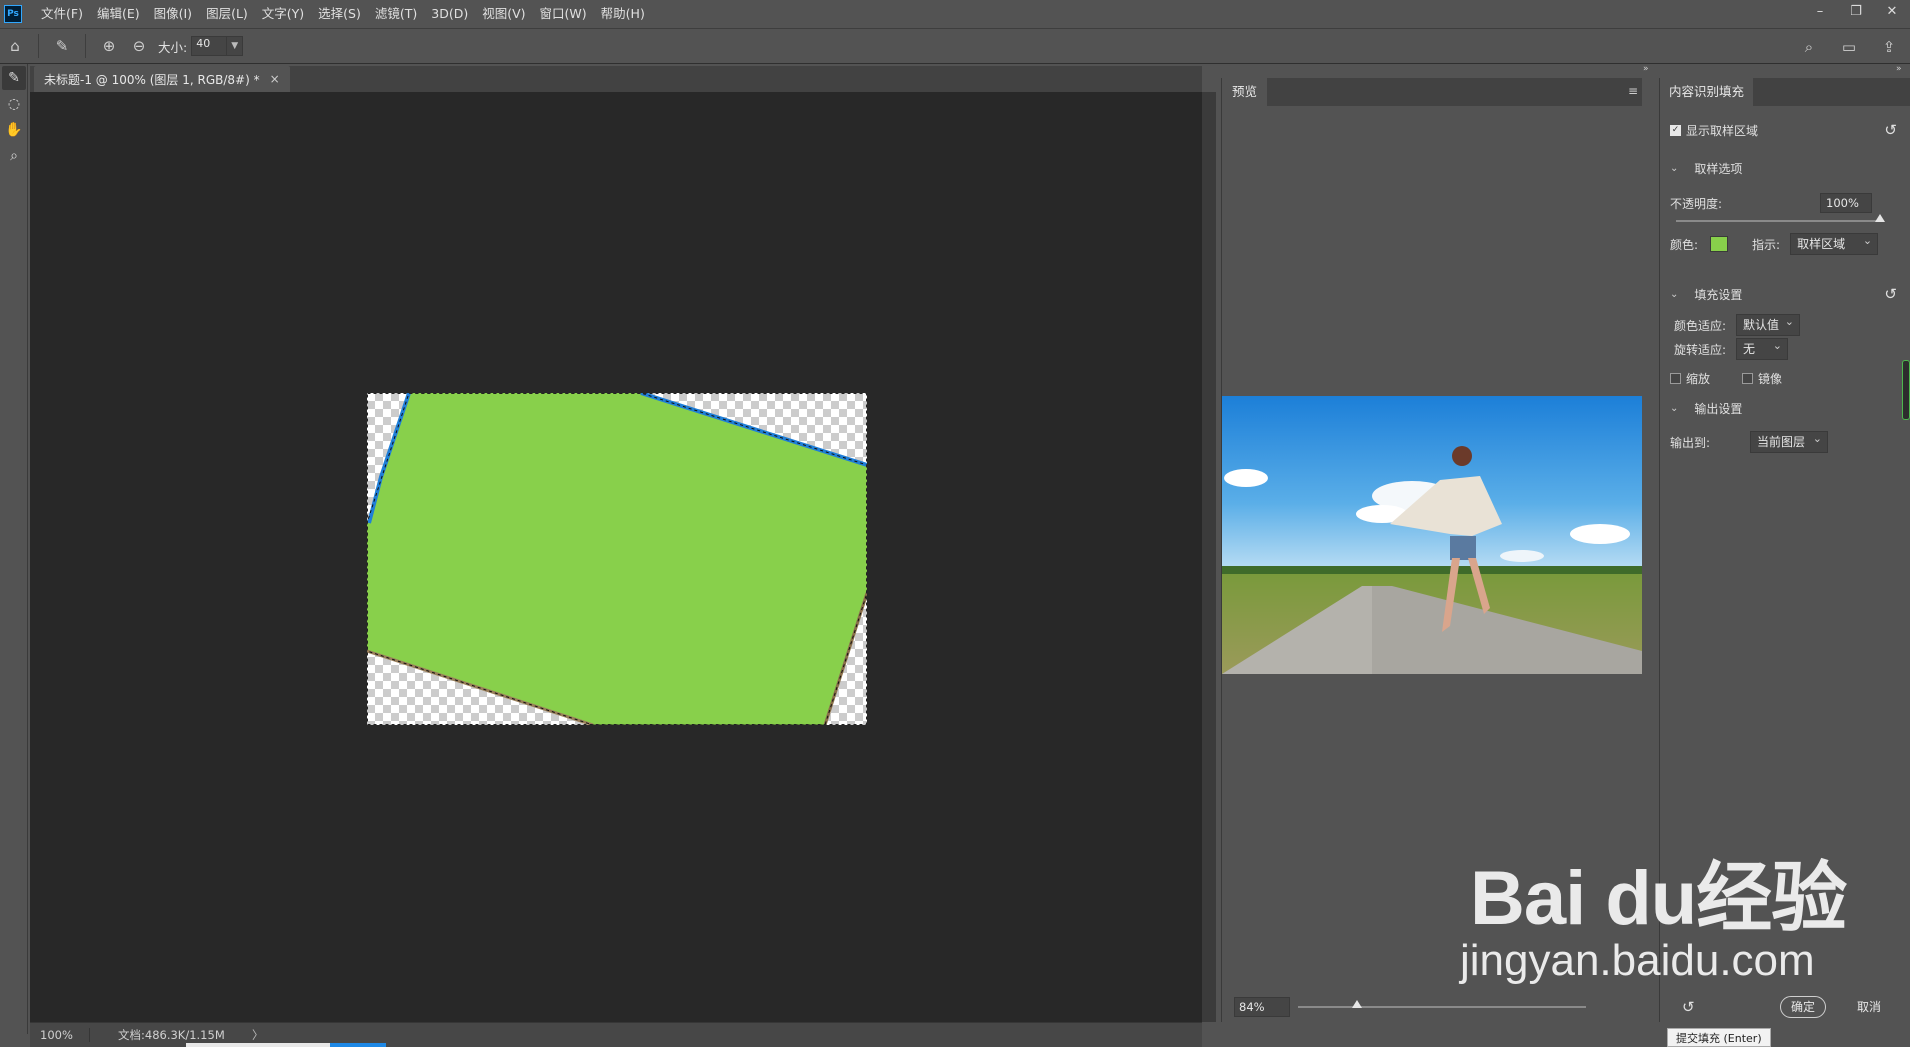  Describe the element at coordinates (15, 46) in the screenshot. I see `home-icon: ⌂` at that location.